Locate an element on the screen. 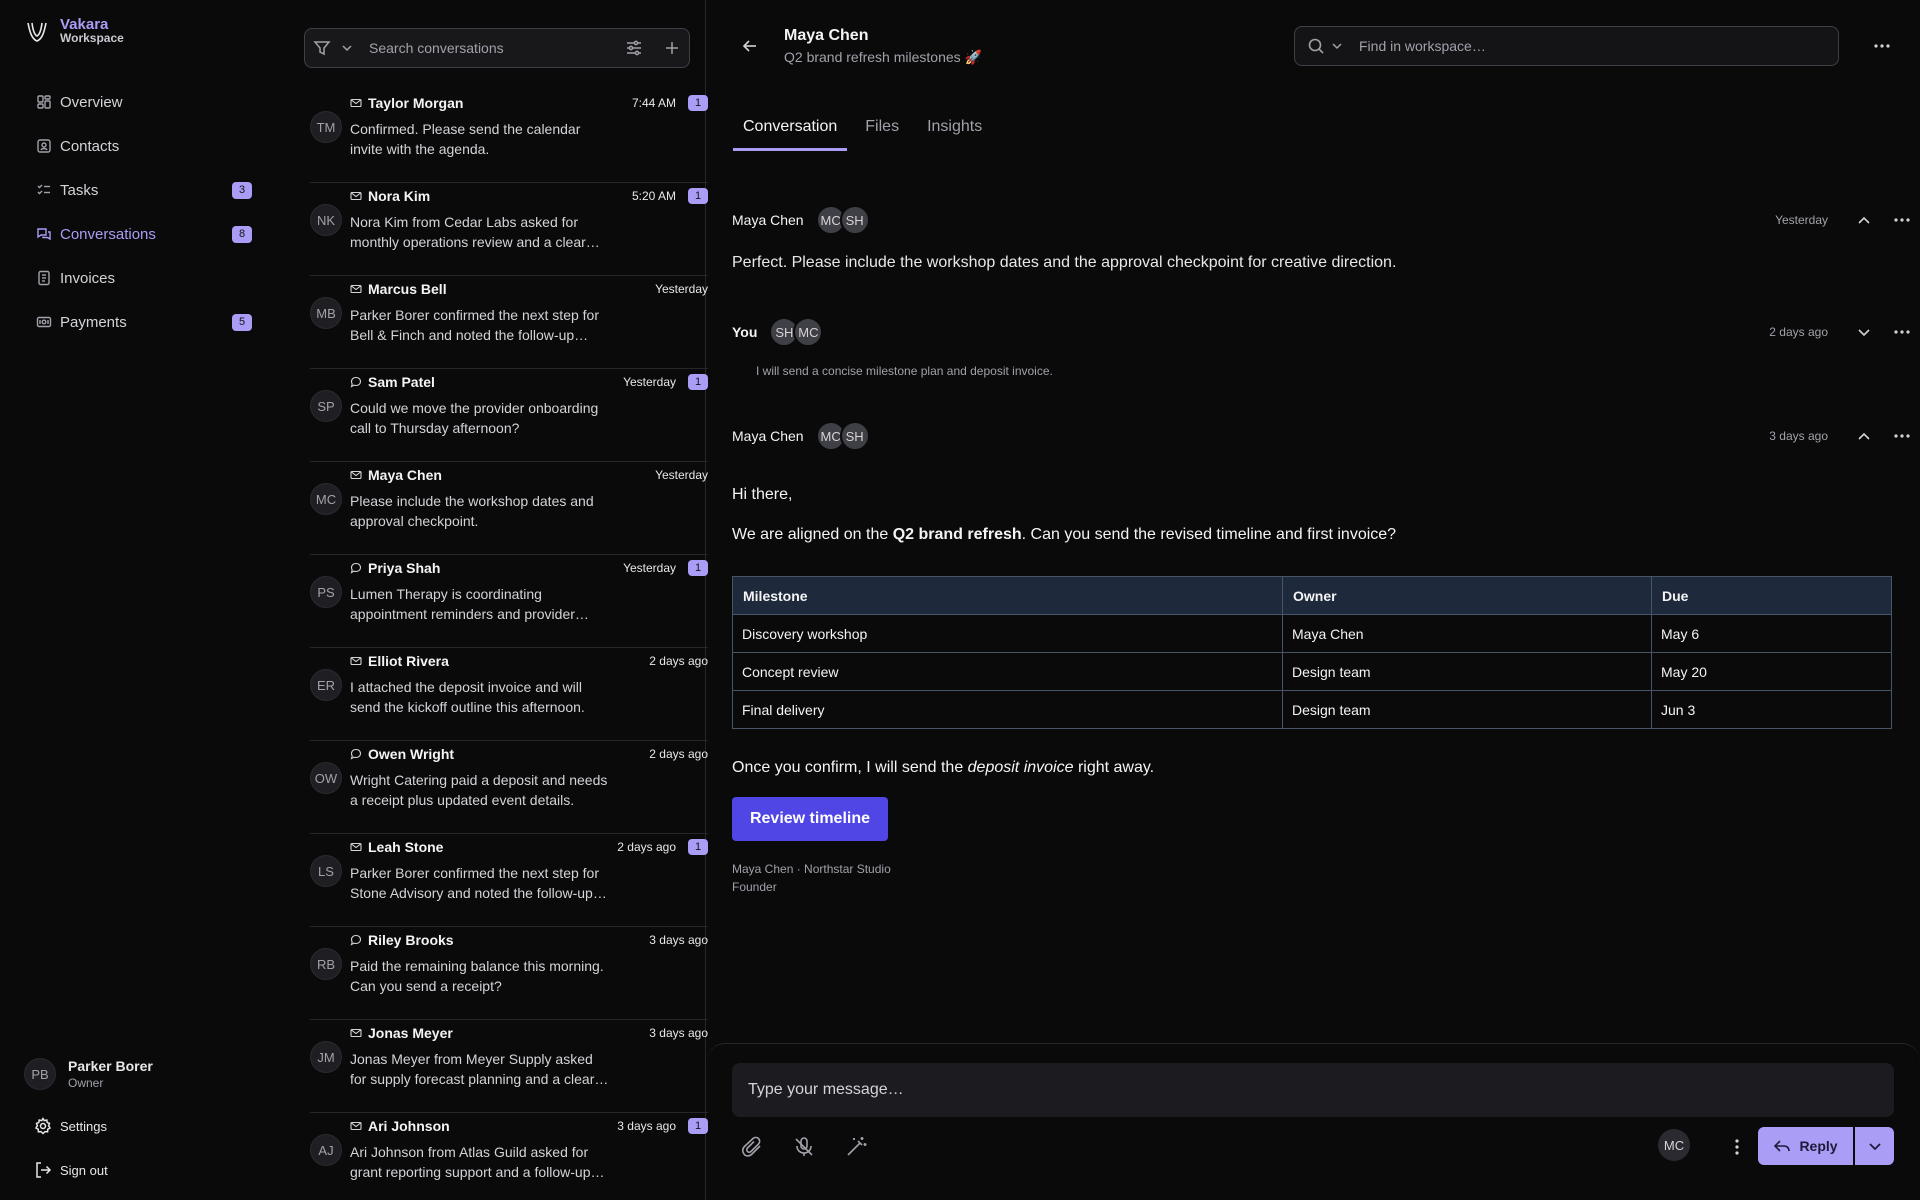 Image resolution: width=1920 pixels, height=1200 pixels. tasks-count-badge: 3 is located at coordinates (242, 190).